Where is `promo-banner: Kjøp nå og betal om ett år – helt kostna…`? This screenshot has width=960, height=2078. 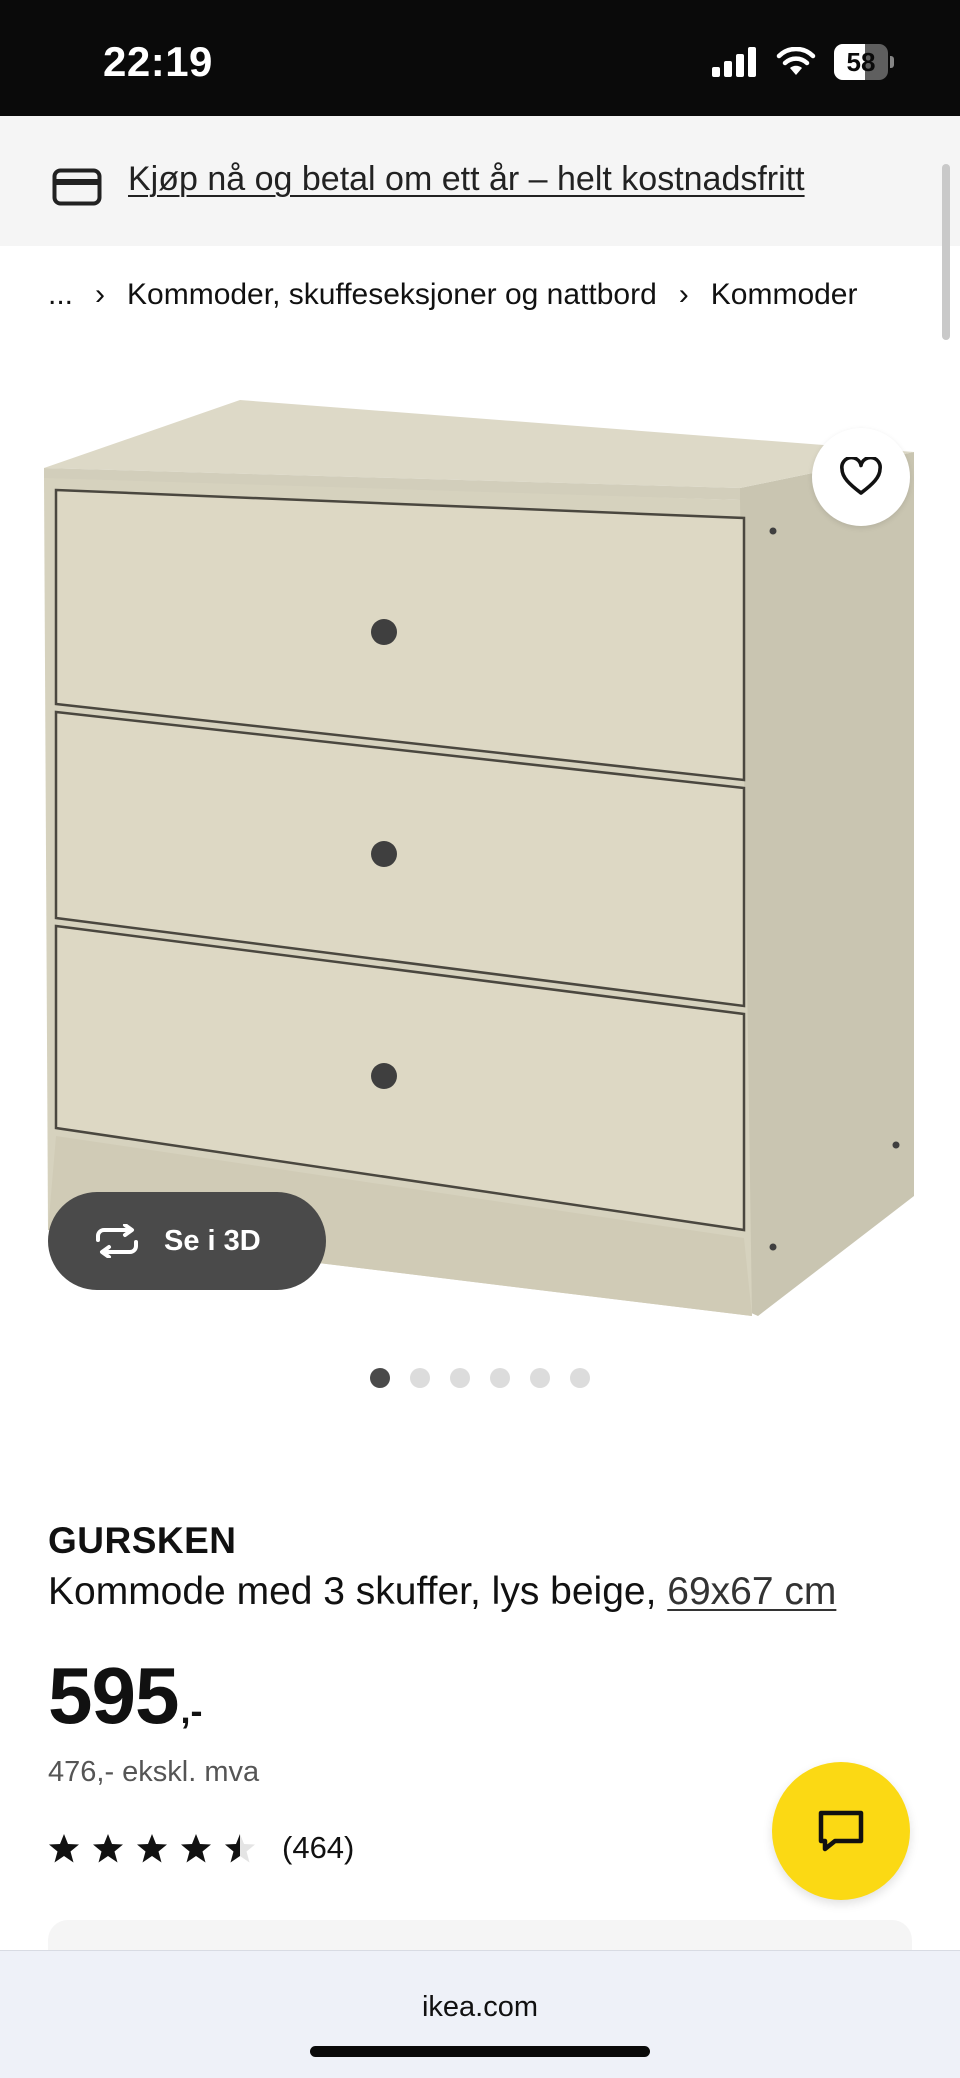 promo-banner: Kjøp nå og betal om ett år – helt kostna… is located at coordinates (480, 181).